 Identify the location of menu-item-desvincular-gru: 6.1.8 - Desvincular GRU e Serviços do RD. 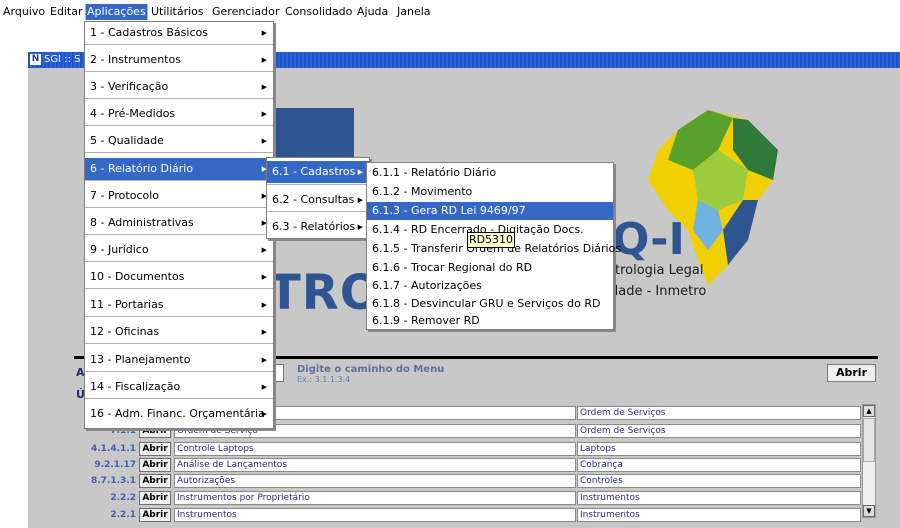
(490, 304).